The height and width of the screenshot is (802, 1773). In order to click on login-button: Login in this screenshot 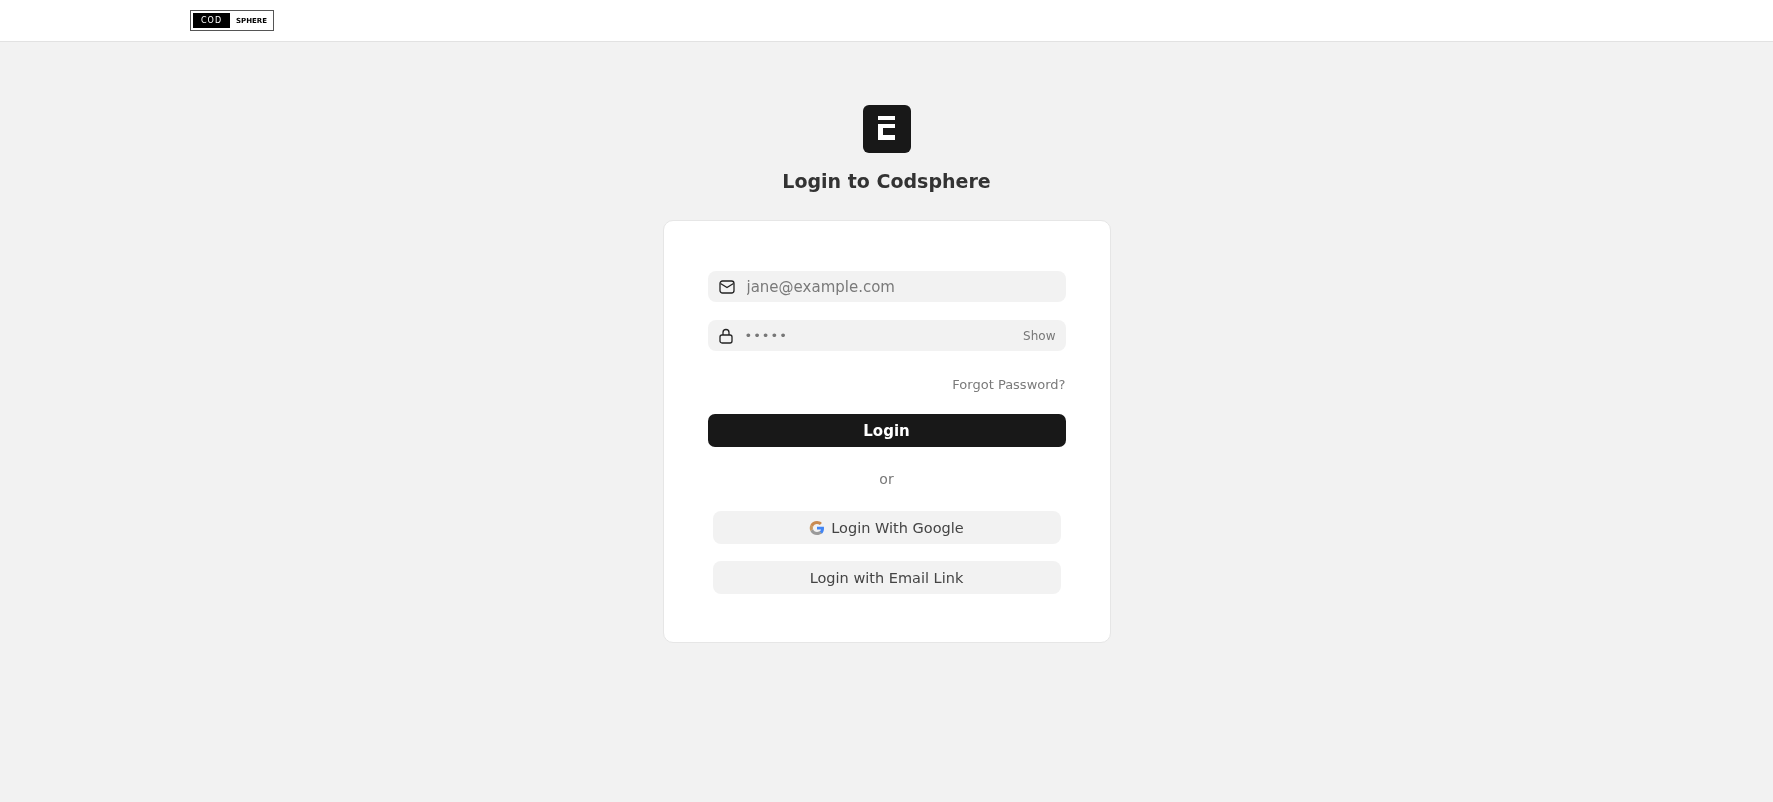, I will do `click(886, 430)`.